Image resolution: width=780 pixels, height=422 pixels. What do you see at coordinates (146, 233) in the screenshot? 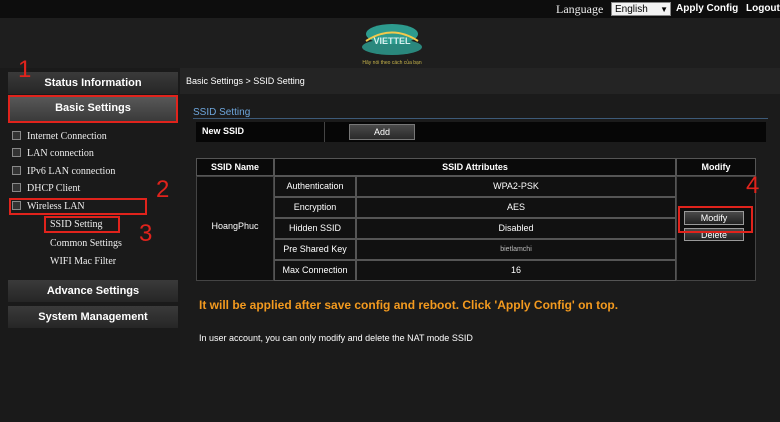
I see `annotation-number-3: 3` at bounding box center [146, 233].